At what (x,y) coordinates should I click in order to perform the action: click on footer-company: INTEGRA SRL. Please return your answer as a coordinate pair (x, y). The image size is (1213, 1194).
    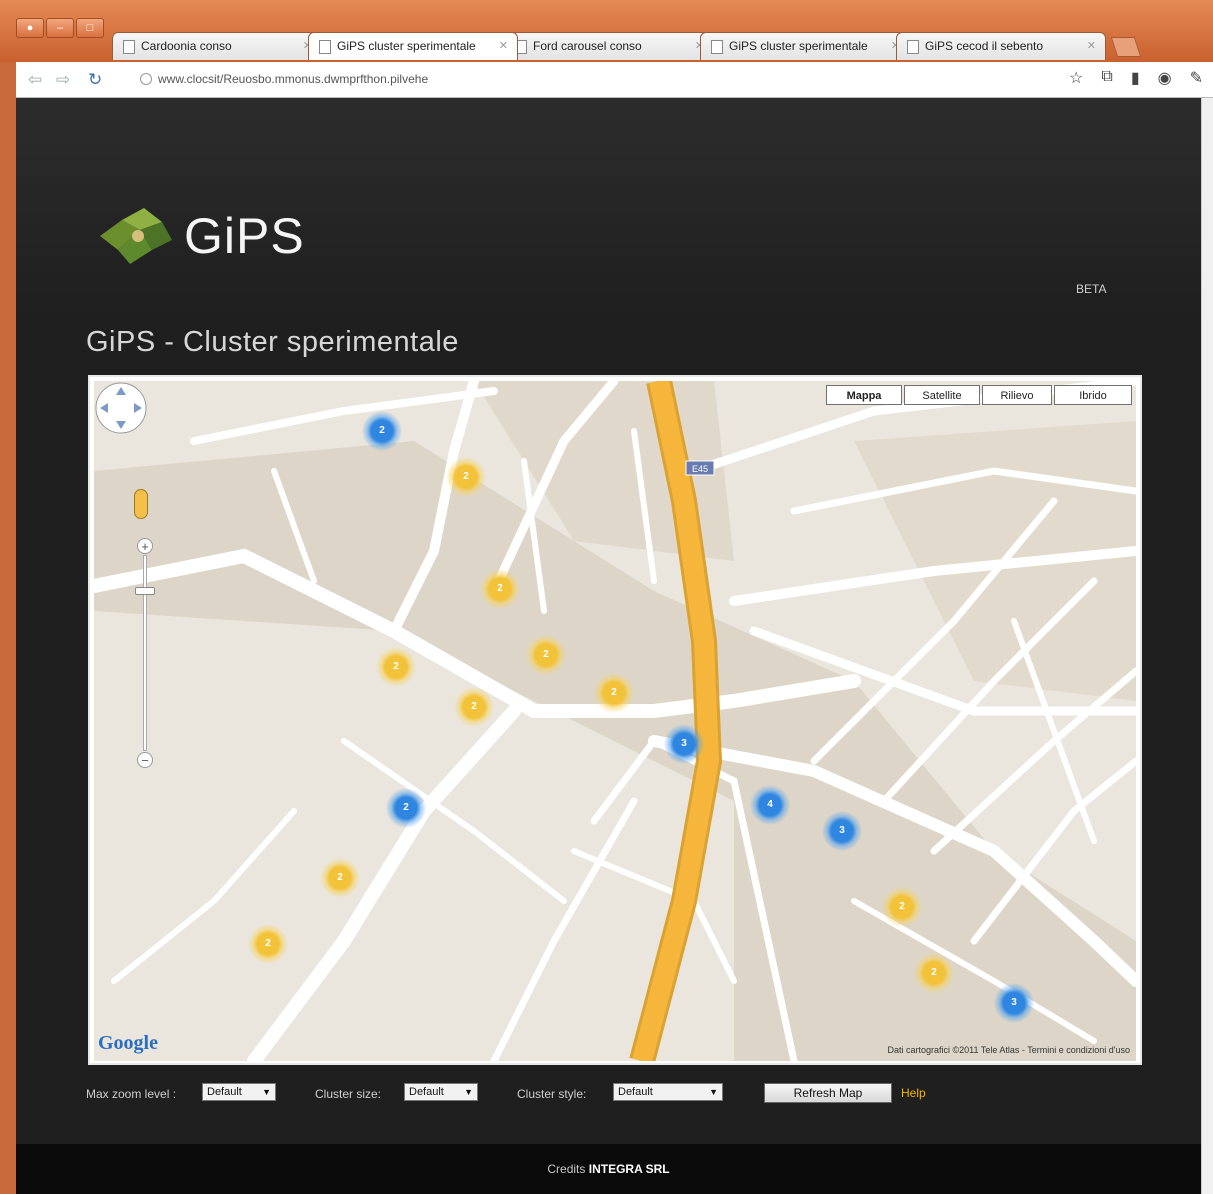
    Looking at the image, I should click on (629, 1169).